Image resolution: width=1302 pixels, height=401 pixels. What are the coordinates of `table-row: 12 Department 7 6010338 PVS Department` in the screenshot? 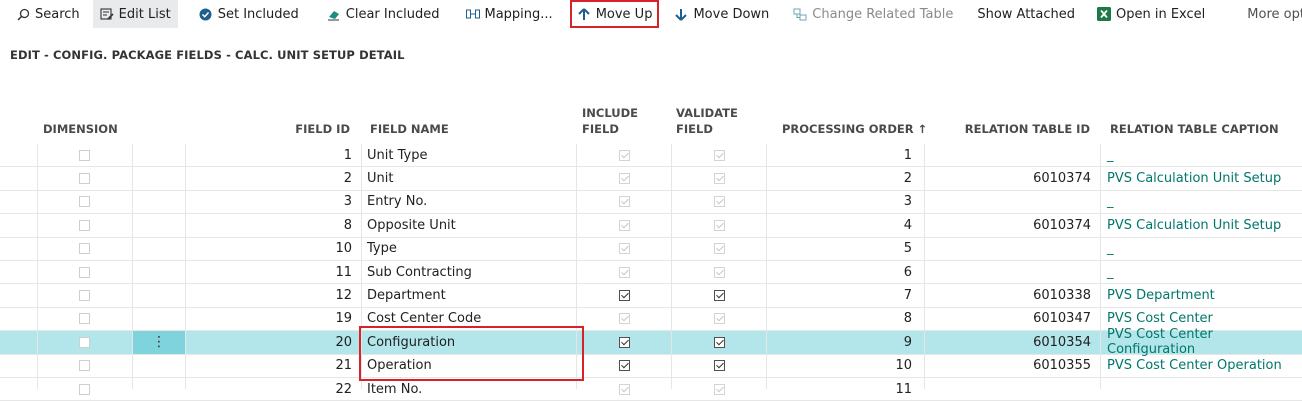 It's located at (651, 296).